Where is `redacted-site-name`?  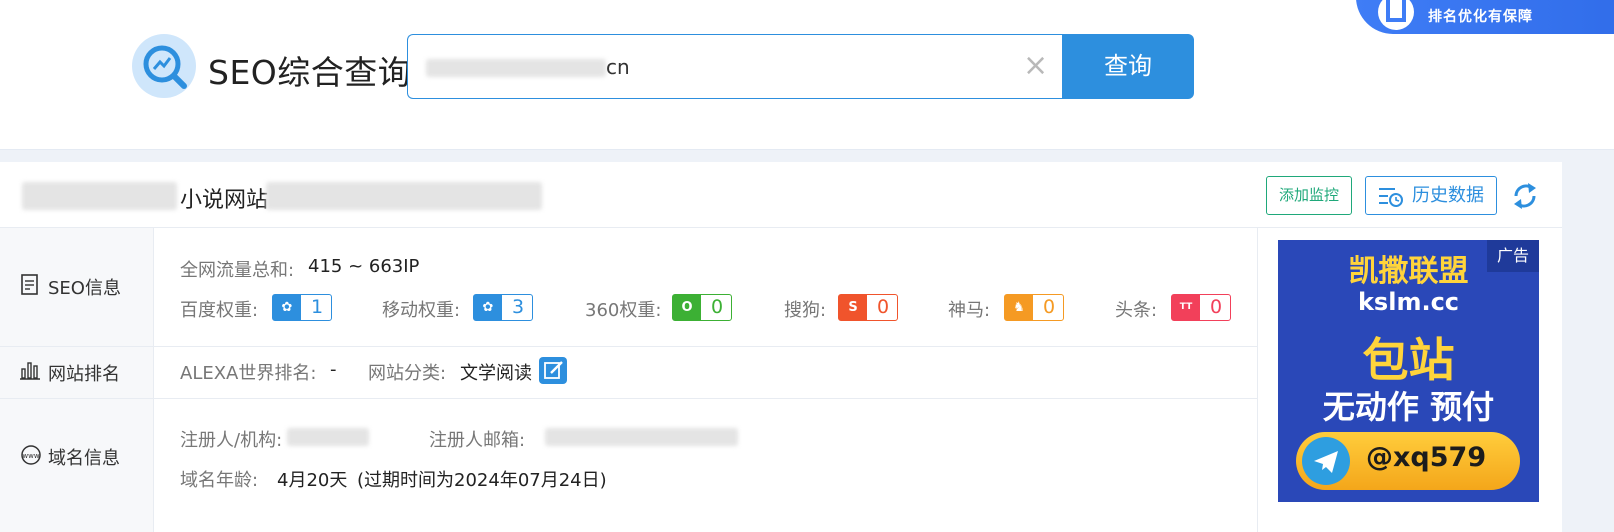
redacted-site-name is located at coordinates (99, 196).